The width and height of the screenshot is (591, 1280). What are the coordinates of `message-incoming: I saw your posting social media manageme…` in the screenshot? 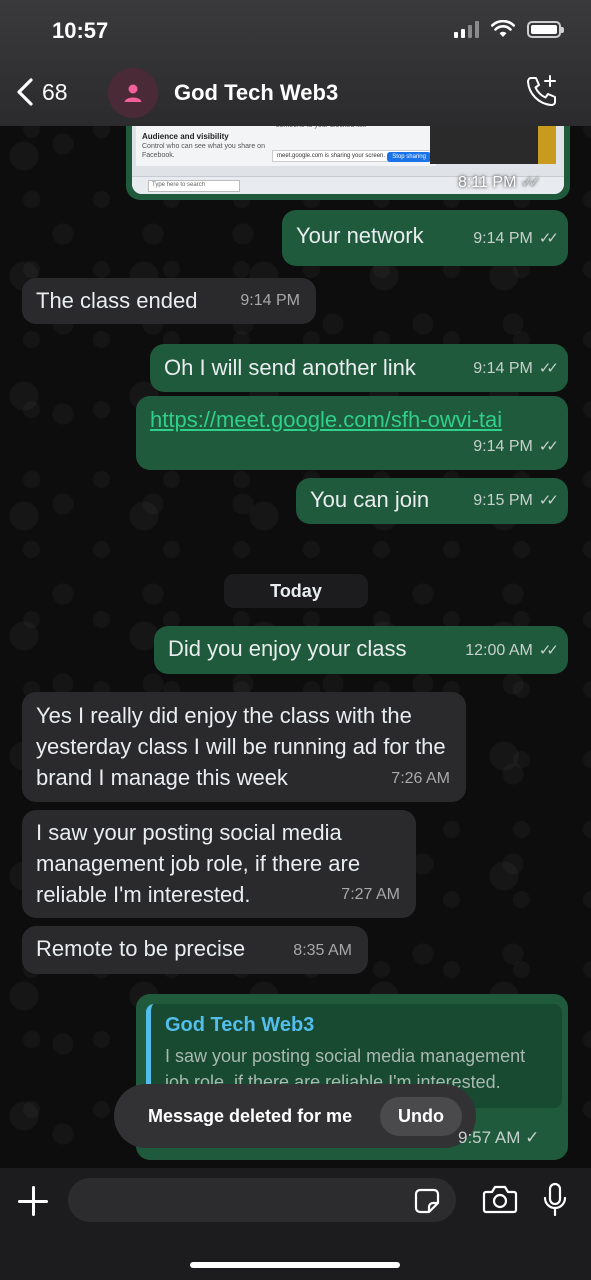 It's located at (219, 864).